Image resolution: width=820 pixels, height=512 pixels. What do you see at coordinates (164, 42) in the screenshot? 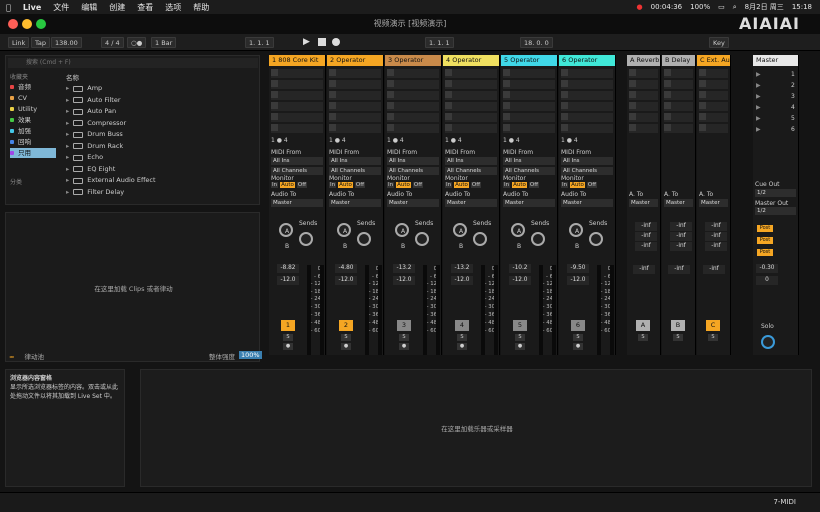
I see `quantize-menu: 1 Bar` at bounding box center [164, 42].